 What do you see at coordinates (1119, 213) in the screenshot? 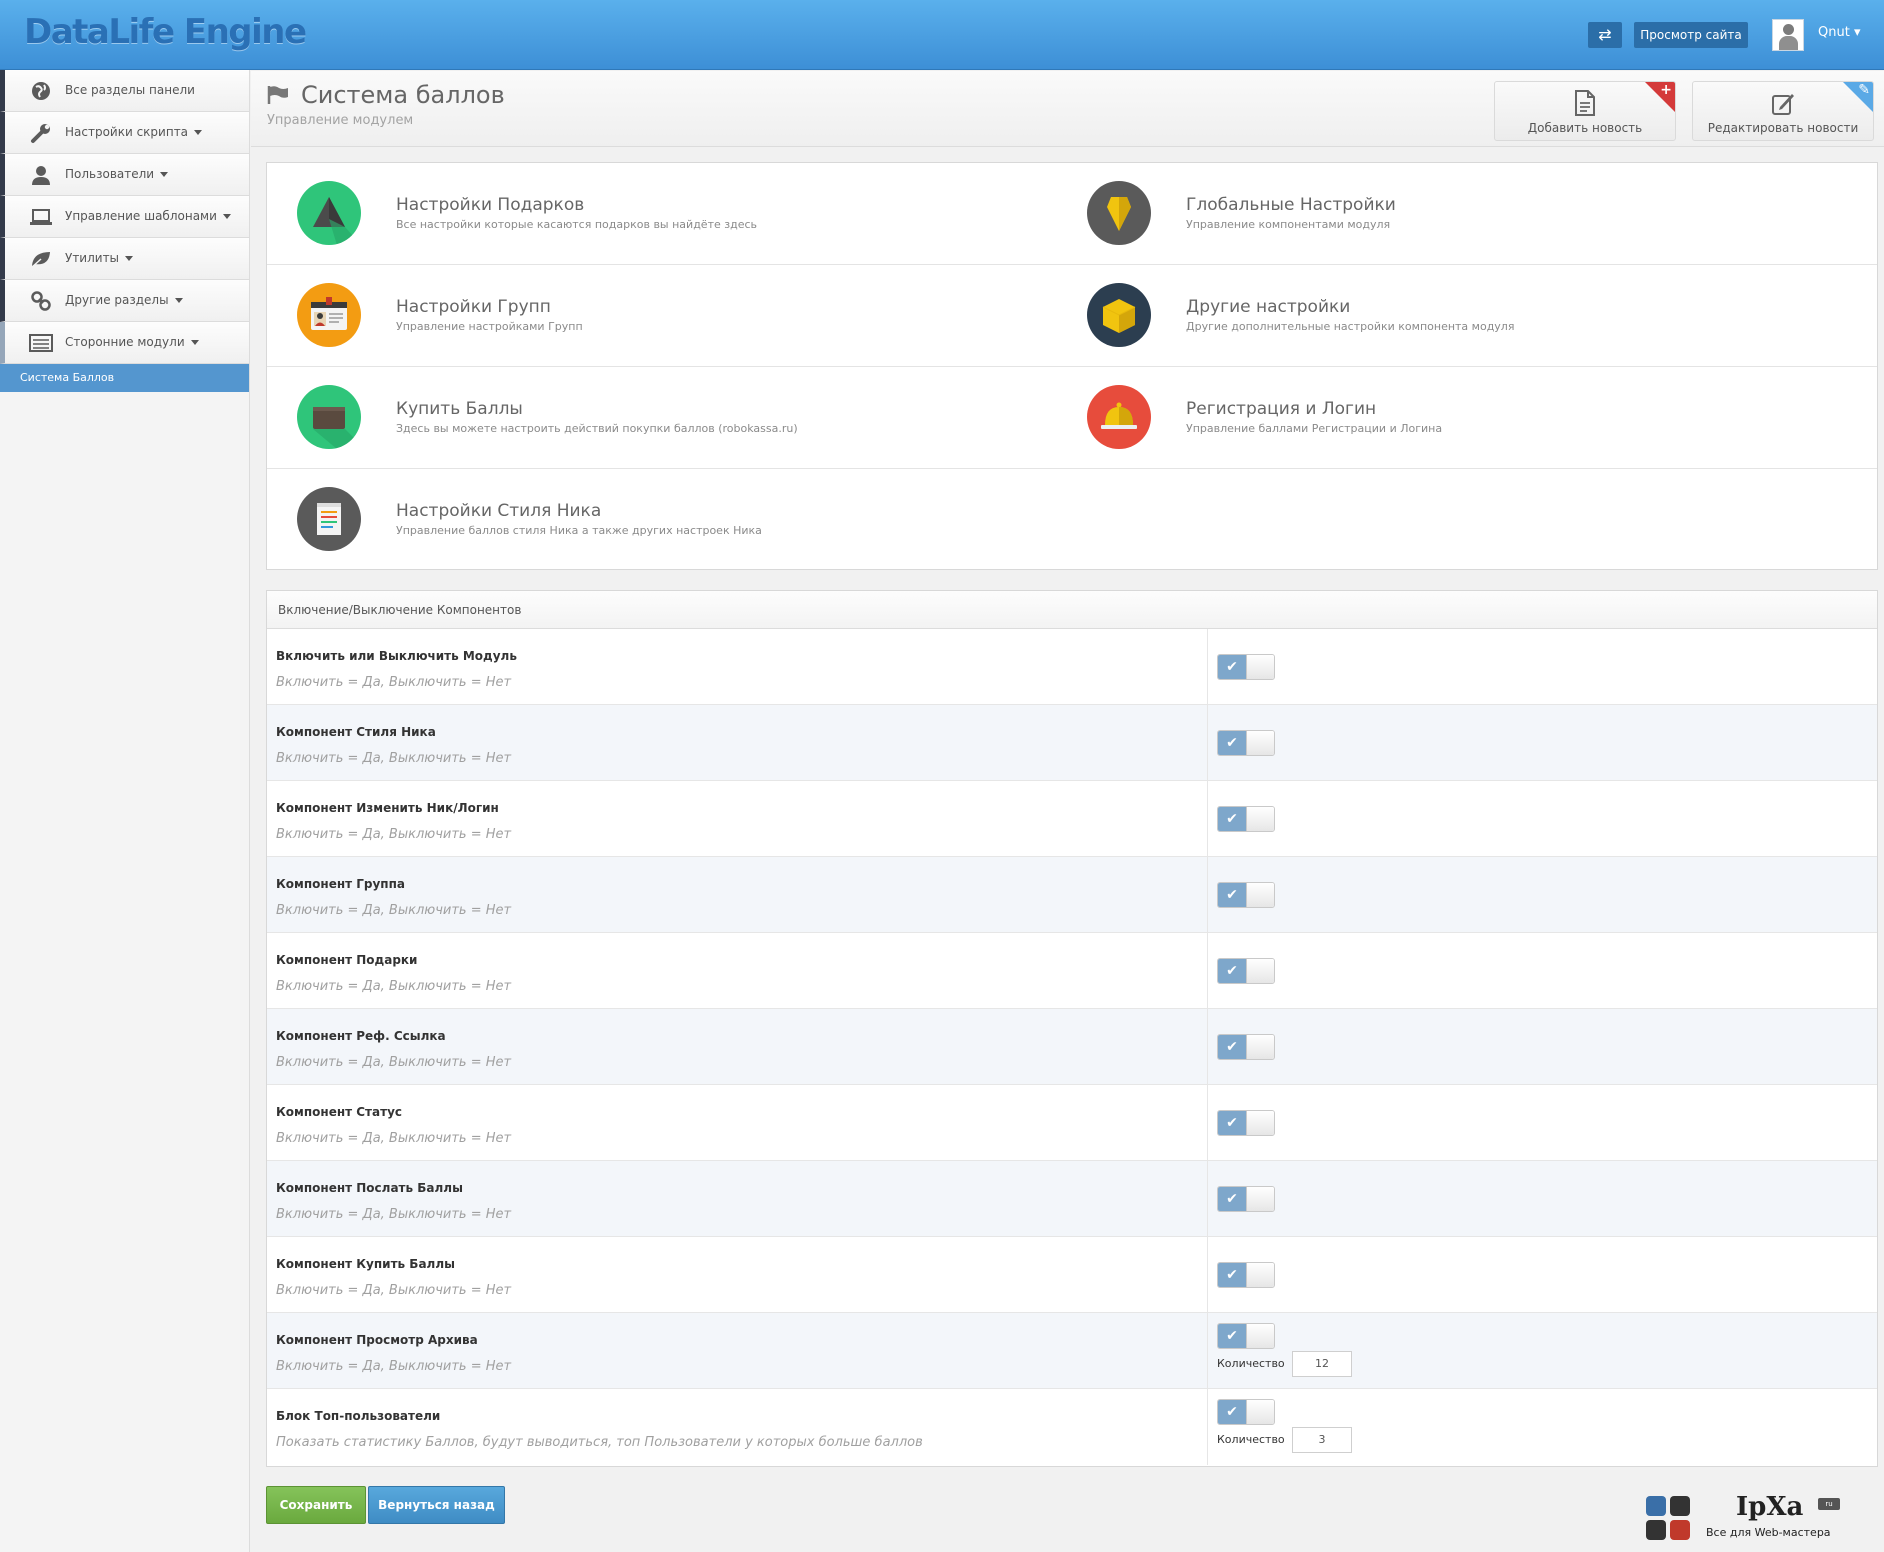
I see `shield-icon` at bounding box center [1119, 213].